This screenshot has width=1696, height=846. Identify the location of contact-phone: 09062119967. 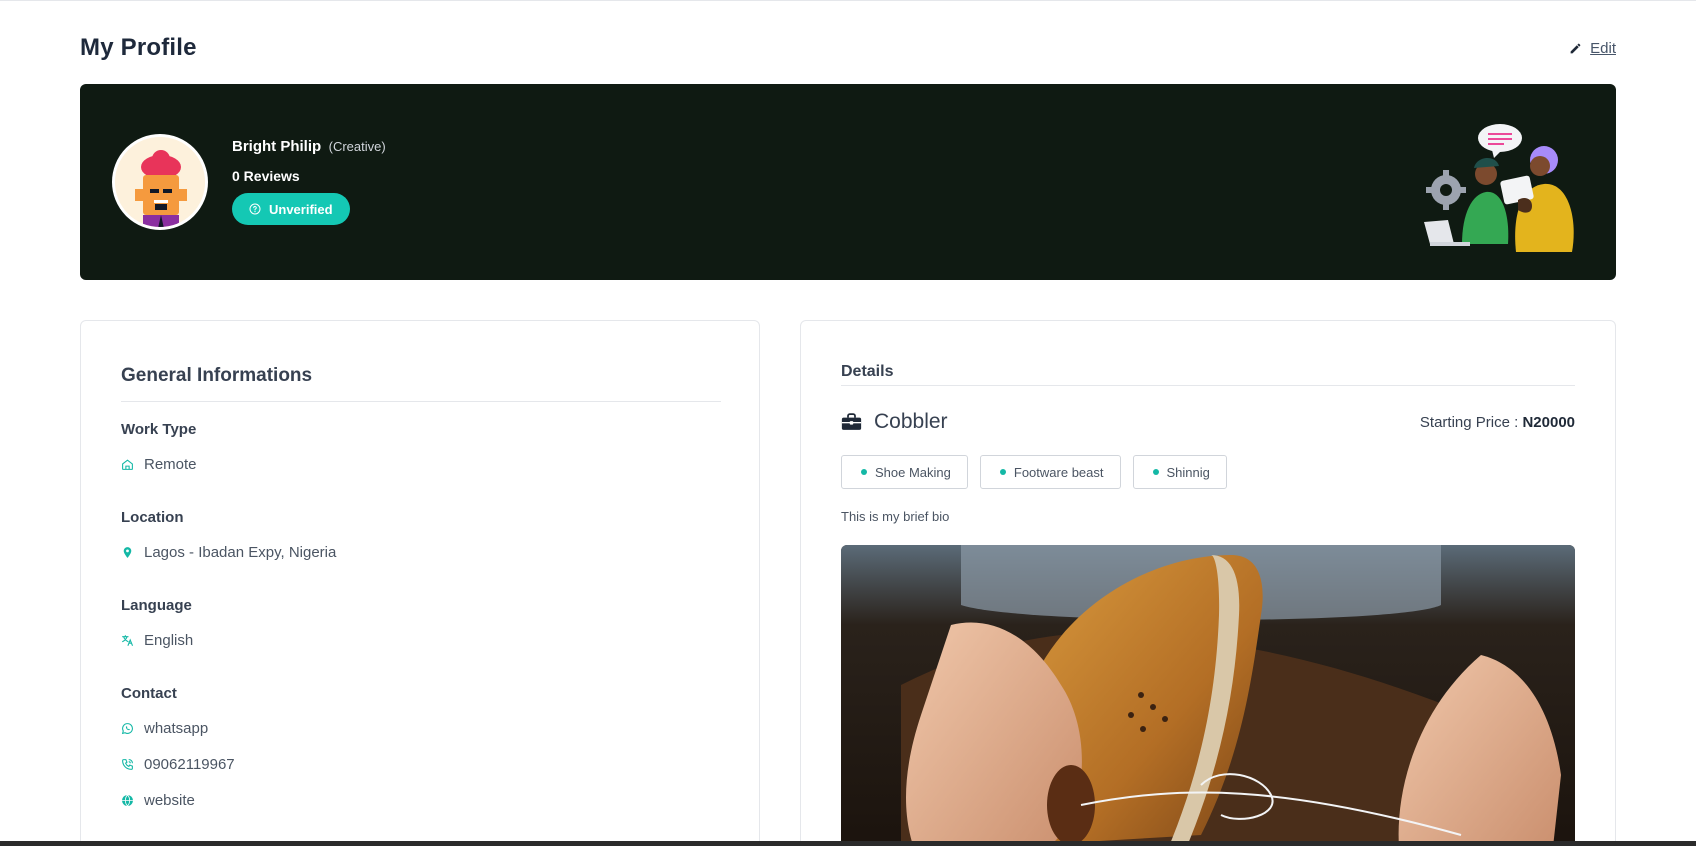
(189, 764).